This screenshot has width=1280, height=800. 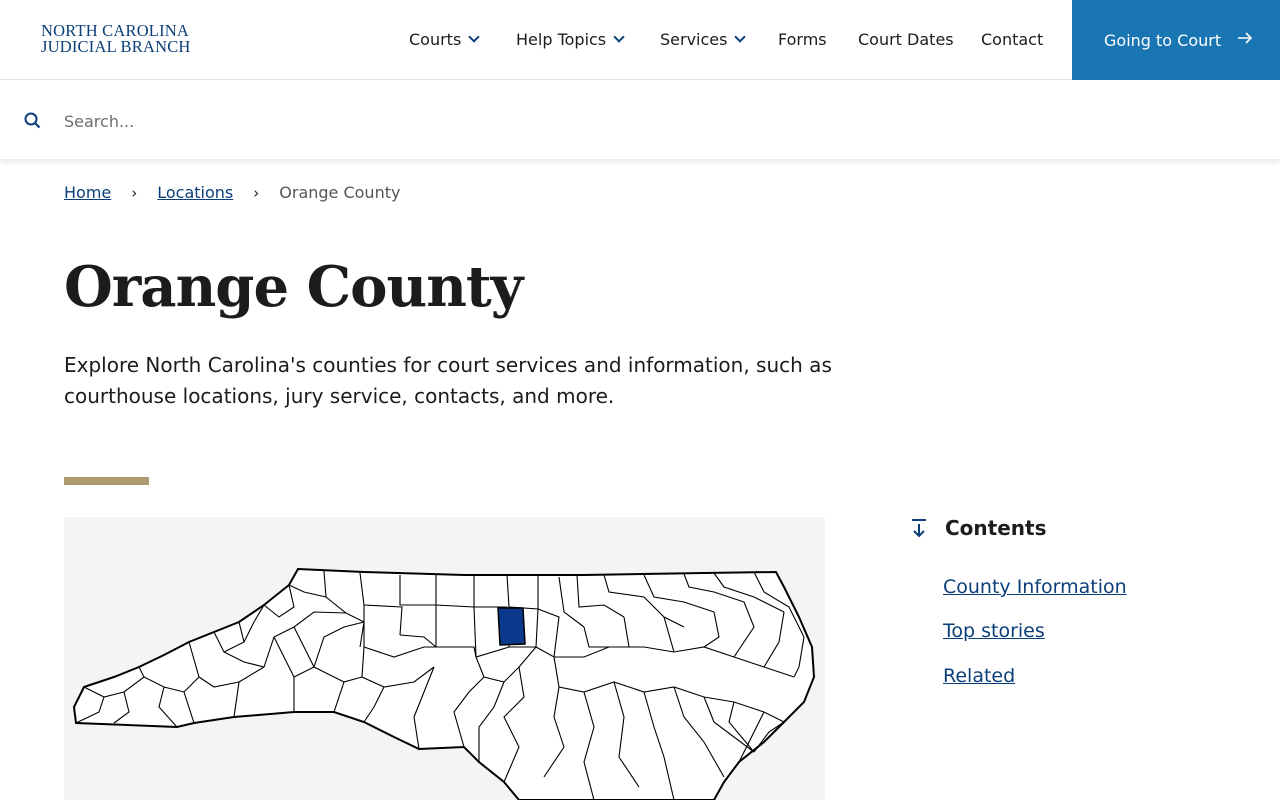 What do you see at coordinates (116, 46) in the screenshot?
I see `logo-line-2: JUDICIAL BRANCH` at bounding box center [116, 46].